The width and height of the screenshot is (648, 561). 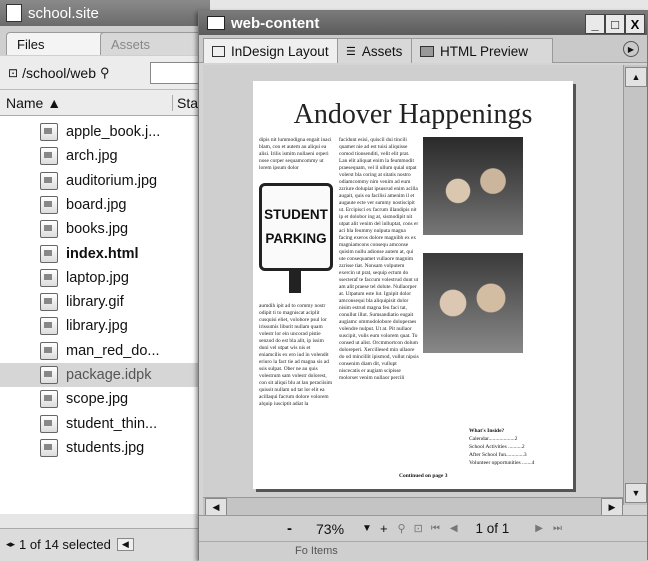 What do you see at coordinates (557, 528) in the screenshot?
I see `last-page-icon: ⏭` at bounding box center [557, 528].